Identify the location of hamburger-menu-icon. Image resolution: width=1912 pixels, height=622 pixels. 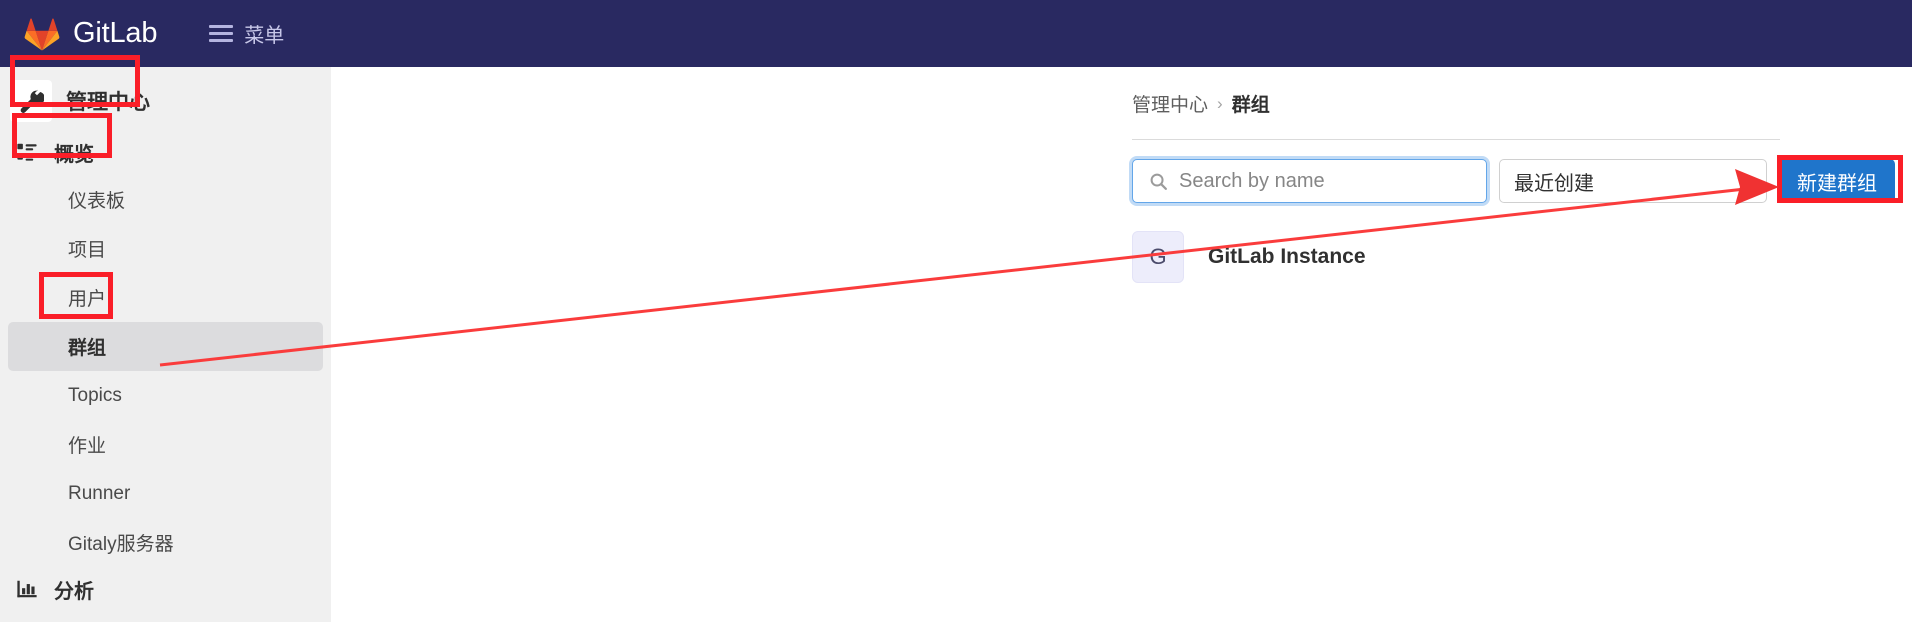
(221, 33).